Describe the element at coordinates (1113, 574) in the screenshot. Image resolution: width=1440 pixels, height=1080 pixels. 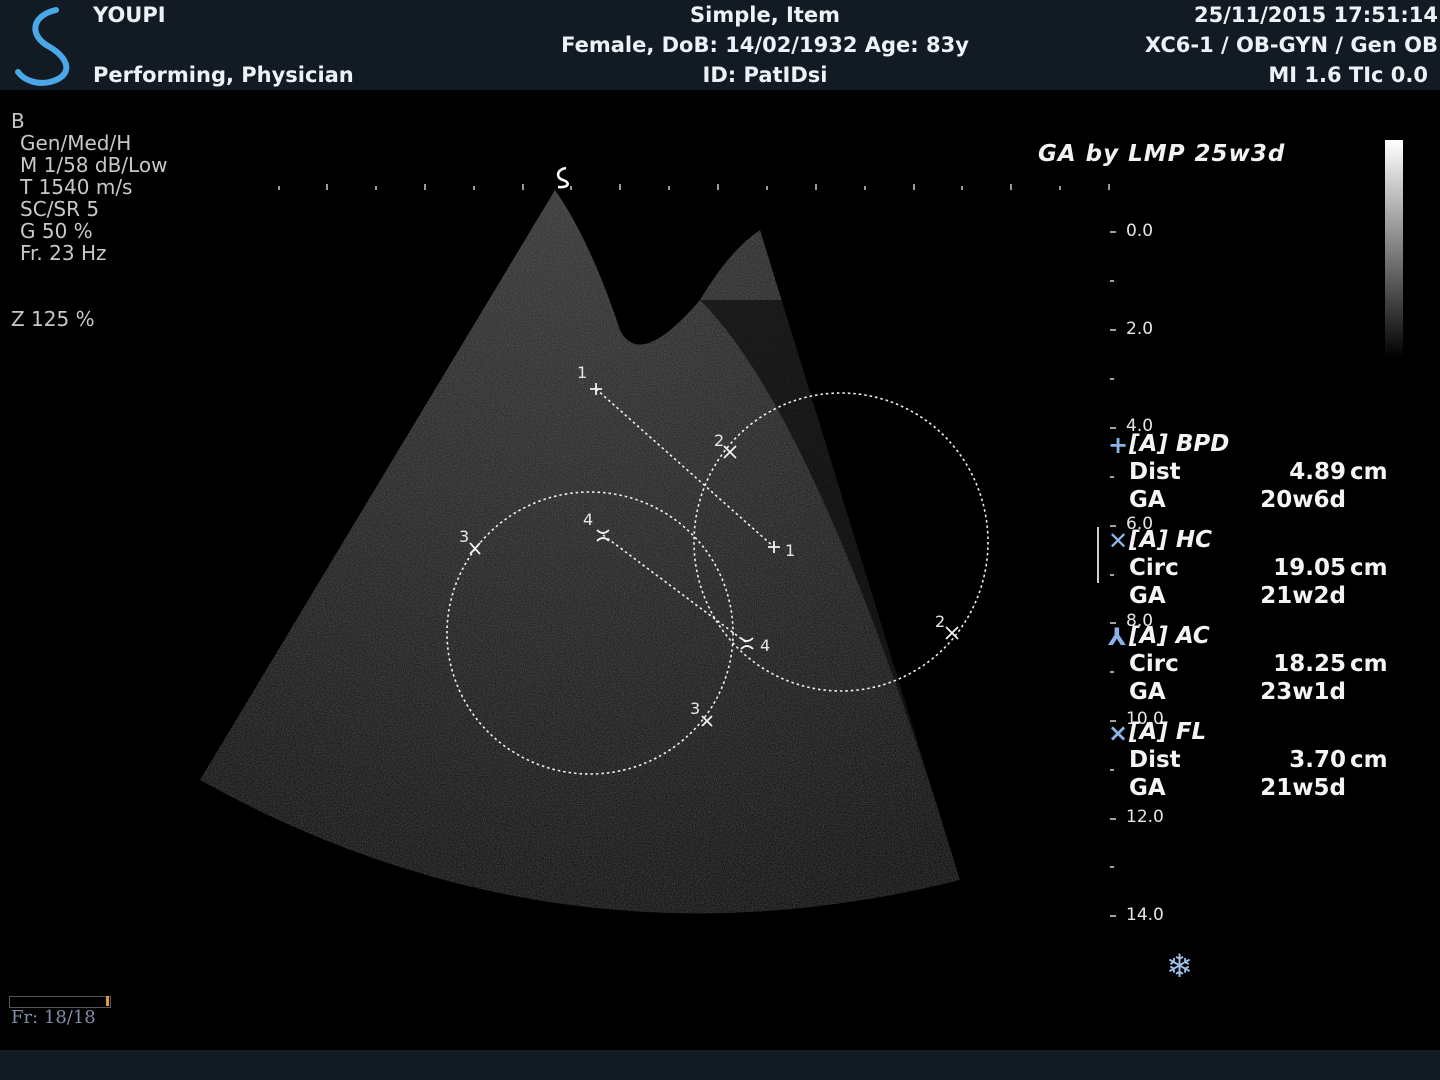
I see `depth-ruler` at that location.